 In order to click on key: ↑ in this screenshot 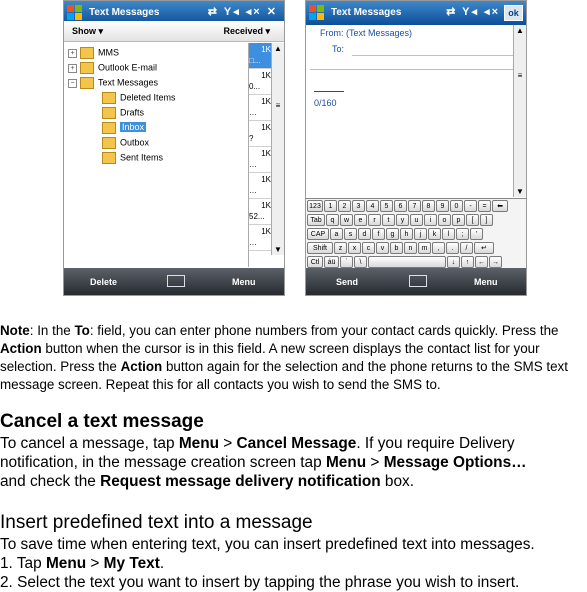, I will do `click(467, 262)`.